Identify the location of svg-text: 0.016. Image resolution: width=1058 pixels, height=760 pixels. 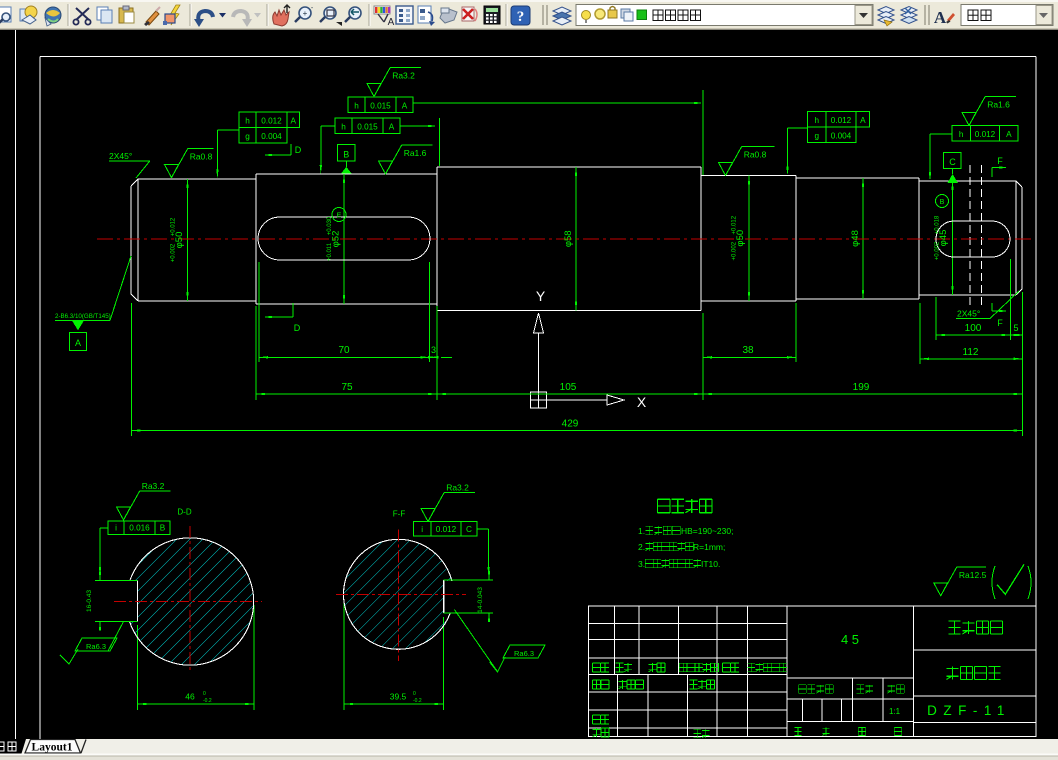
(139, 528).